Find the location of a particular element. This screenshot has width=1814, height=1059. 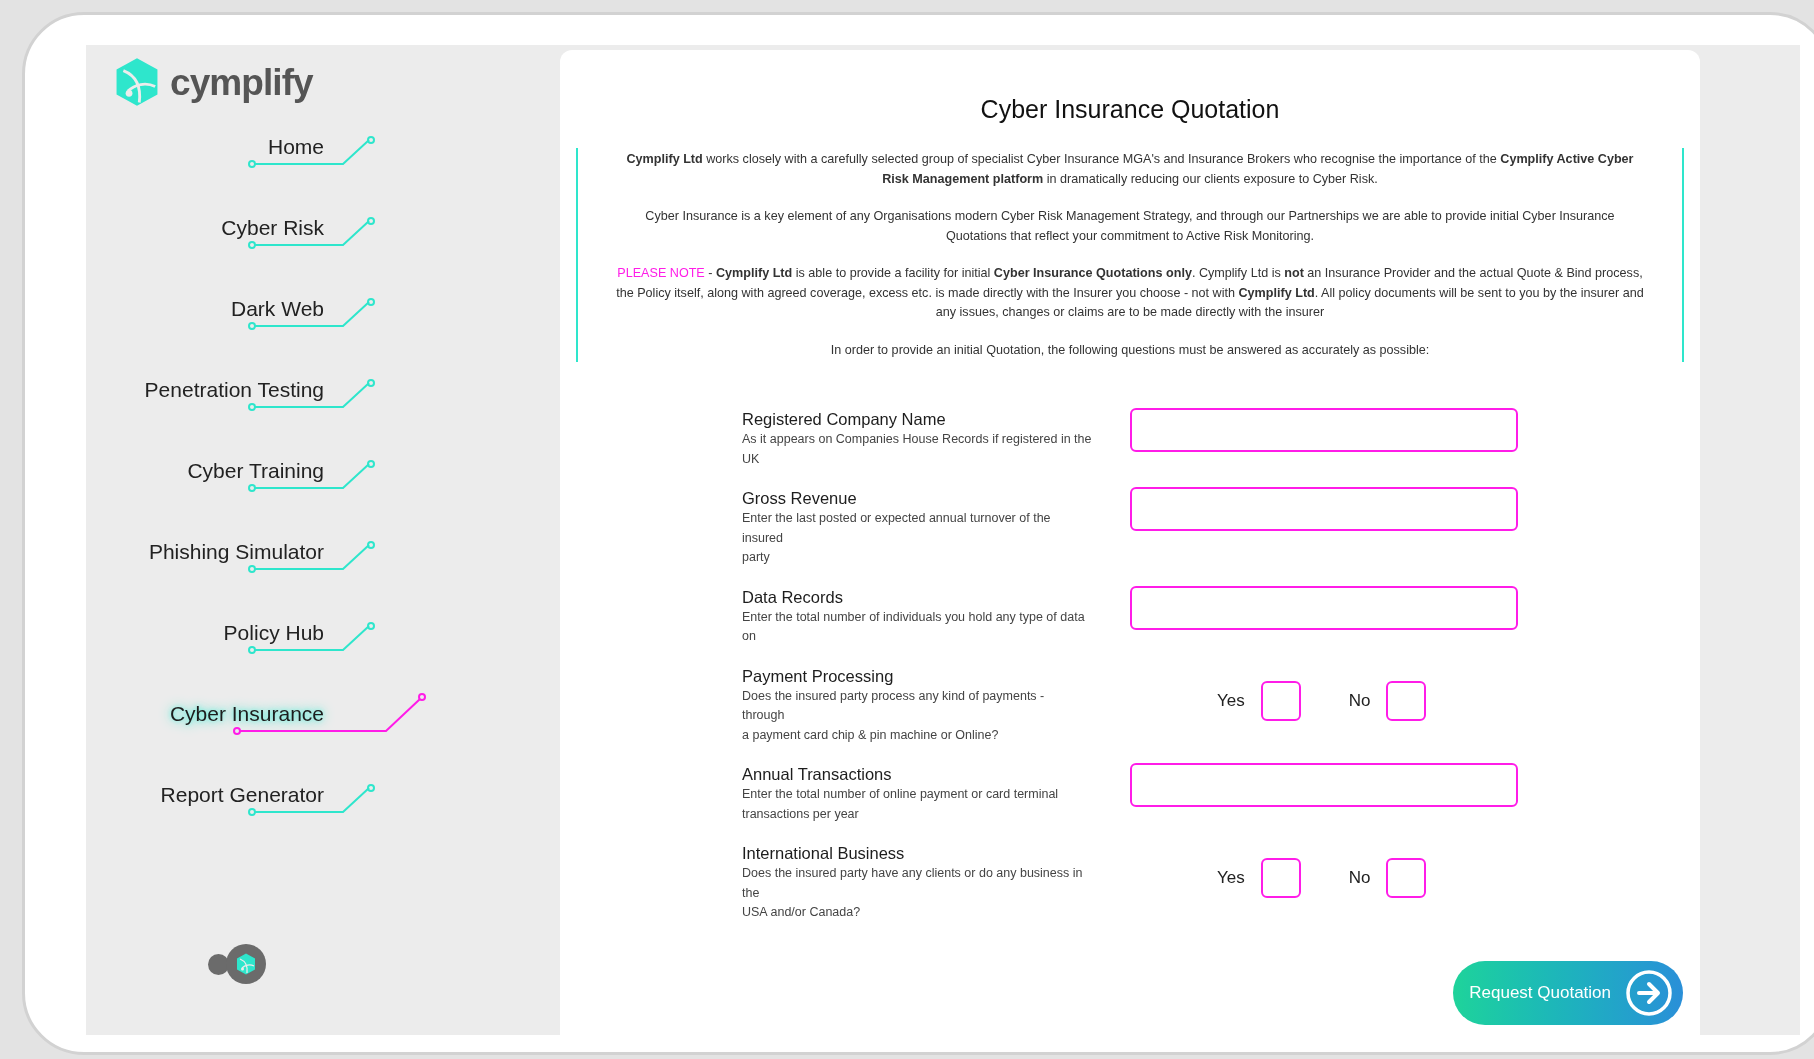

intro-paragraph: Cyber Insurance is a key element of any Organisations modern Cyber Risk Management Strategy, and through our Partnerships we are able to provide initial Cyber Insurance Quotations that reflect your commitment to Active Risk Monitoring. is located at coordinates (1130, 226).